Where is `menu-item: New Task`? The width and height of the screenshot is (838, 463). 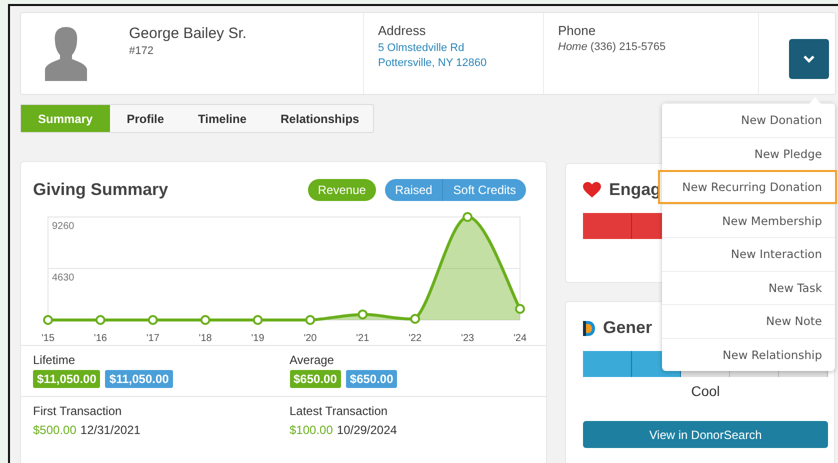
menu-item: New Task is located at coordinates (748, 287).